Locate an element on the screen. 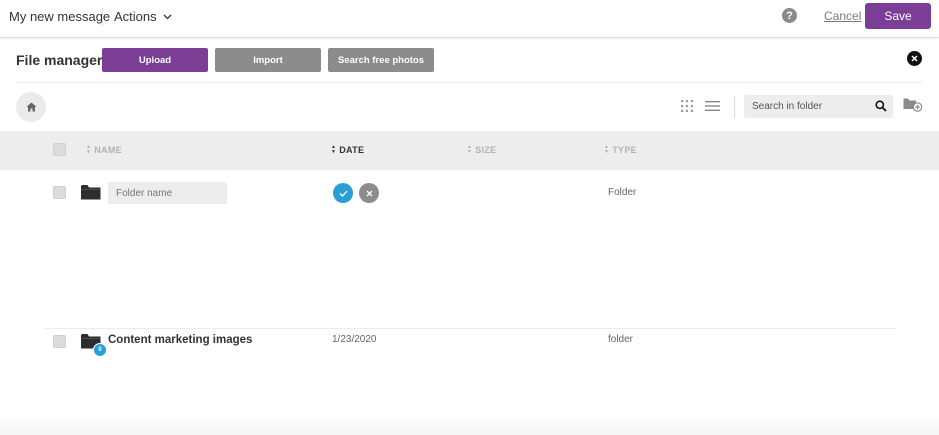  top-bar: My new message Actions ? Cancel Save is located at coordinates (469, 19).